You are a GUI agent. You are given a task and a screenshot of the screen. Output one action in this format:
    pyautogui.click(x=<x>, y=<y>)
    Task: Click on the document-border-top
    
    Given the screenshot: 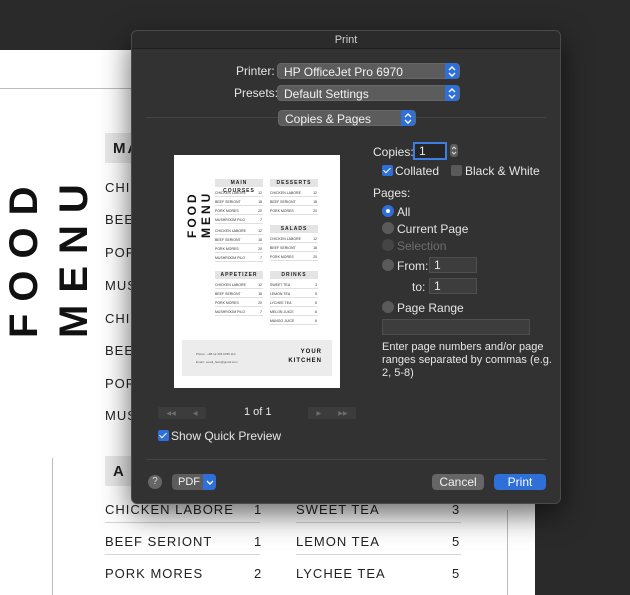 What is the action you would take?
    pyautogui.click(x=70, y=88)
    